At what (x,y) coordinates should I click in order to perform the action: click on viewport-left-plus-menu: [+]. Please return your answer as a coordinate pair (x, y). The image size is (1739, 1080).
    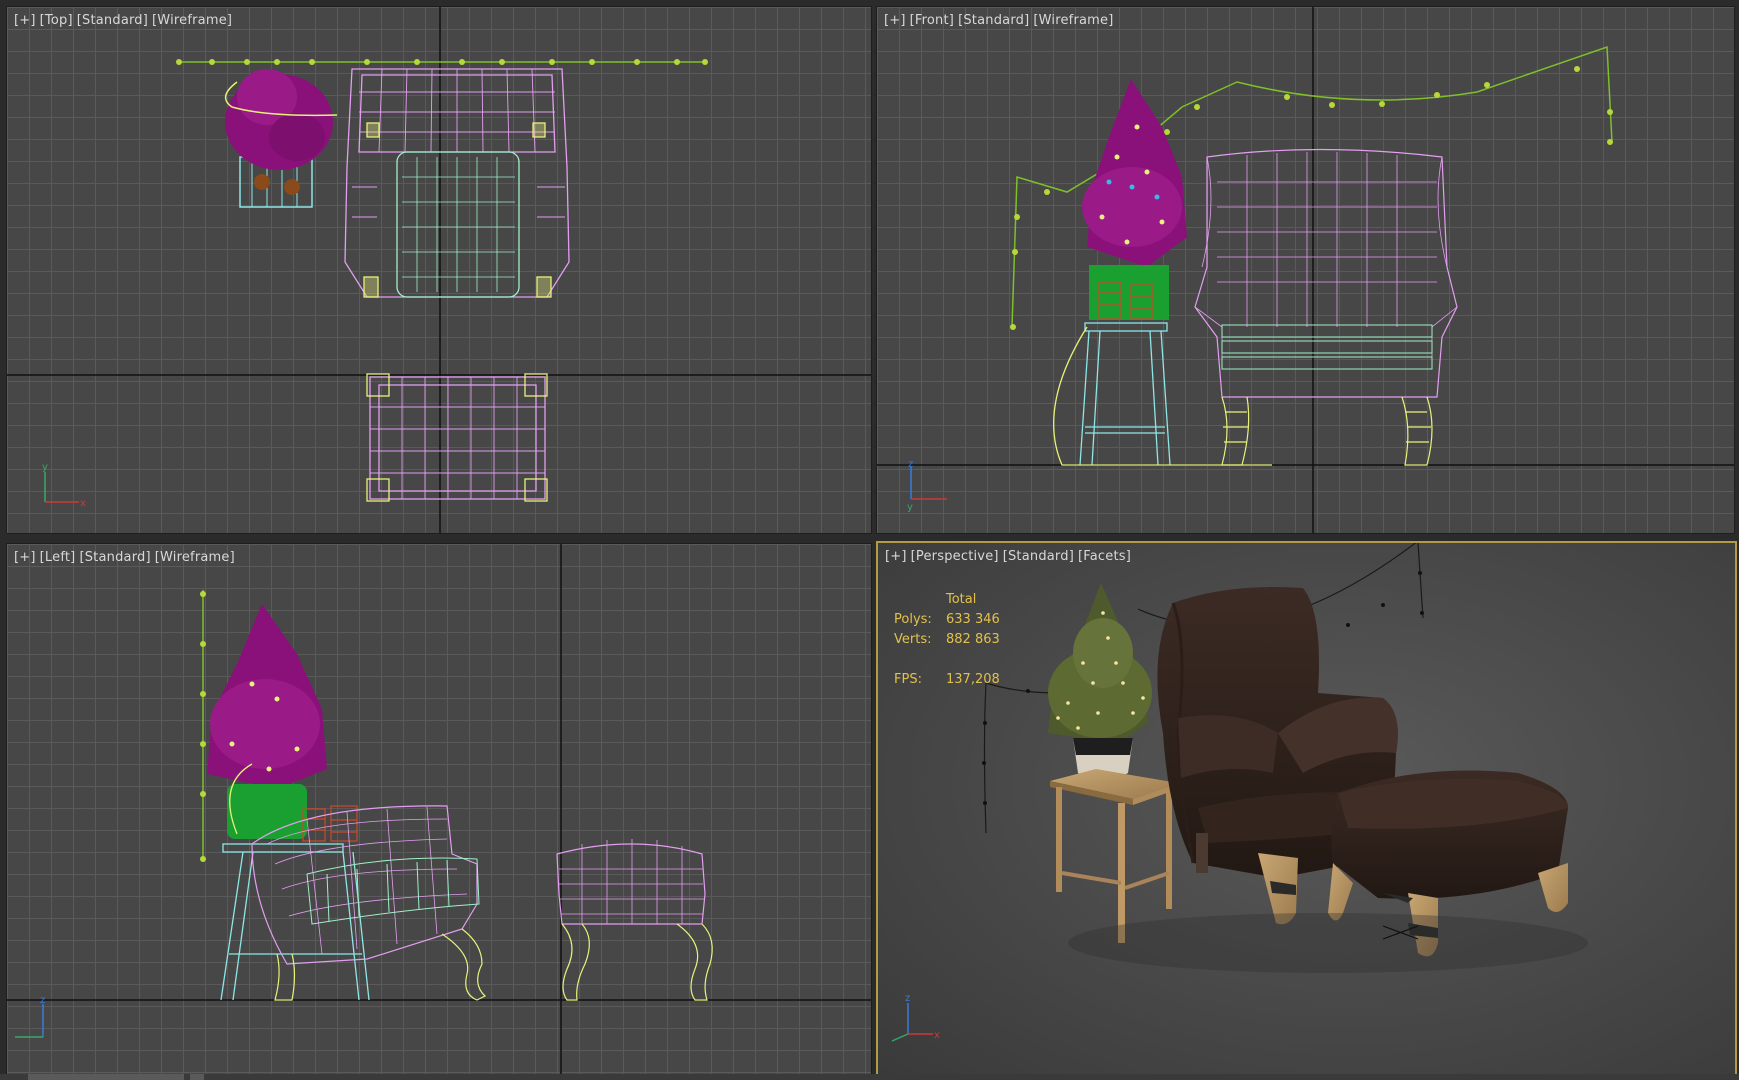
    Looking at the image, I should click on (25, 557).